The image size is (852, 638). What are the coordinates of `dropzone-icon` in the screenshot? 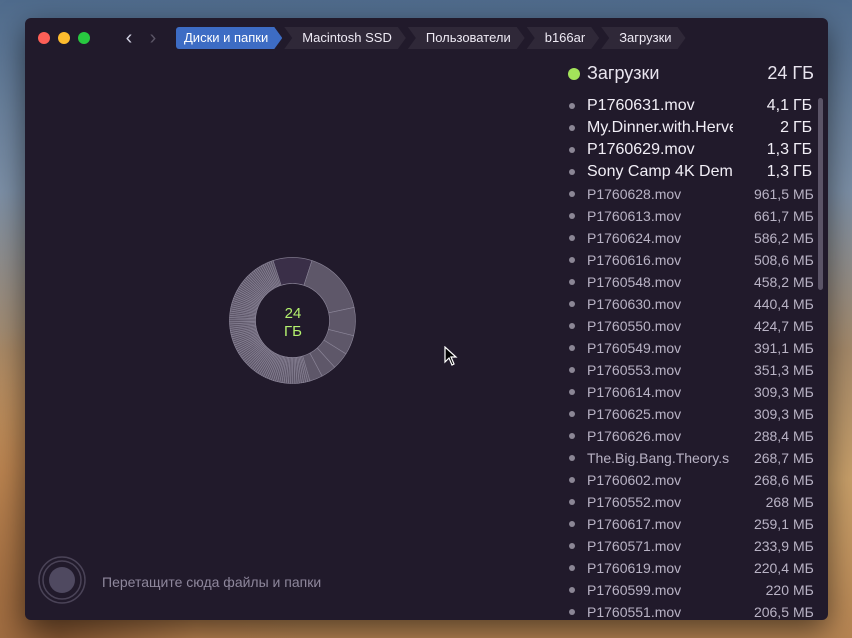 It's located at (62, 580).